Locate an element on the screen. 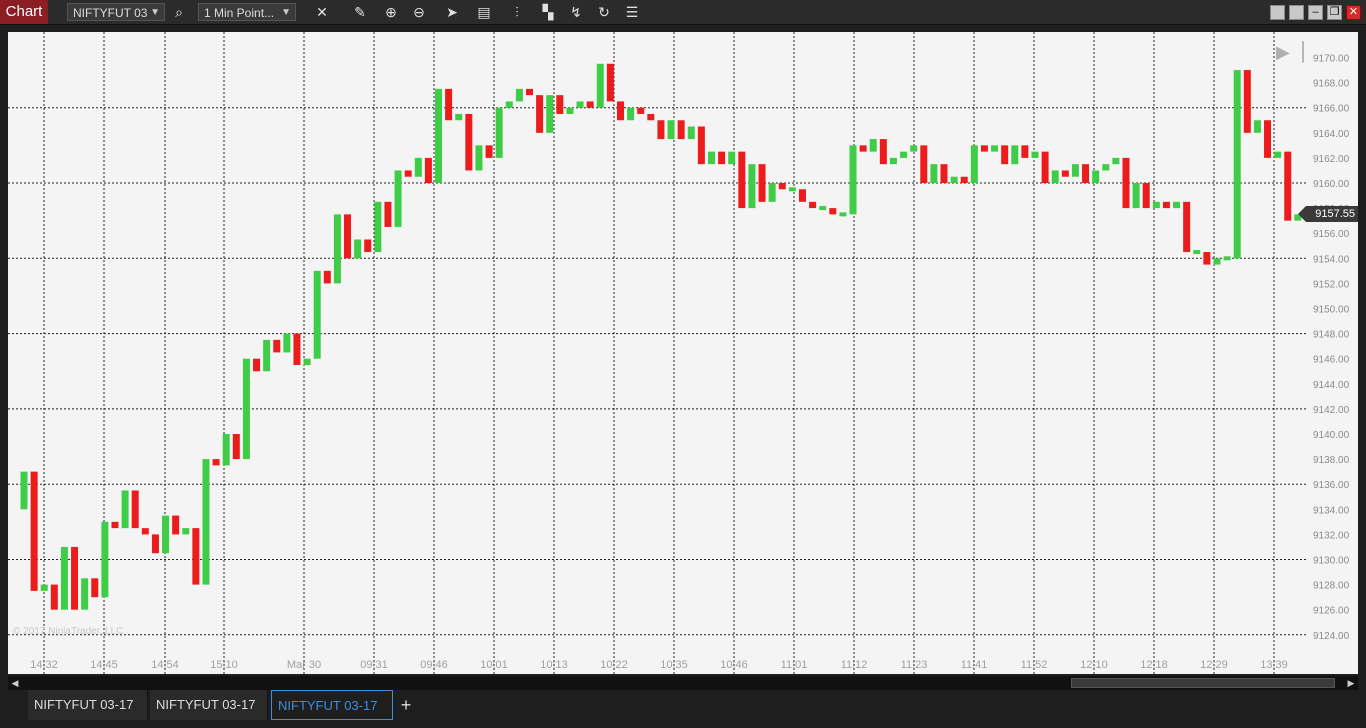 This screenshot has width=1366, height=728. y-tick-label: 9128.00 is located at coordinates (1331, 586).